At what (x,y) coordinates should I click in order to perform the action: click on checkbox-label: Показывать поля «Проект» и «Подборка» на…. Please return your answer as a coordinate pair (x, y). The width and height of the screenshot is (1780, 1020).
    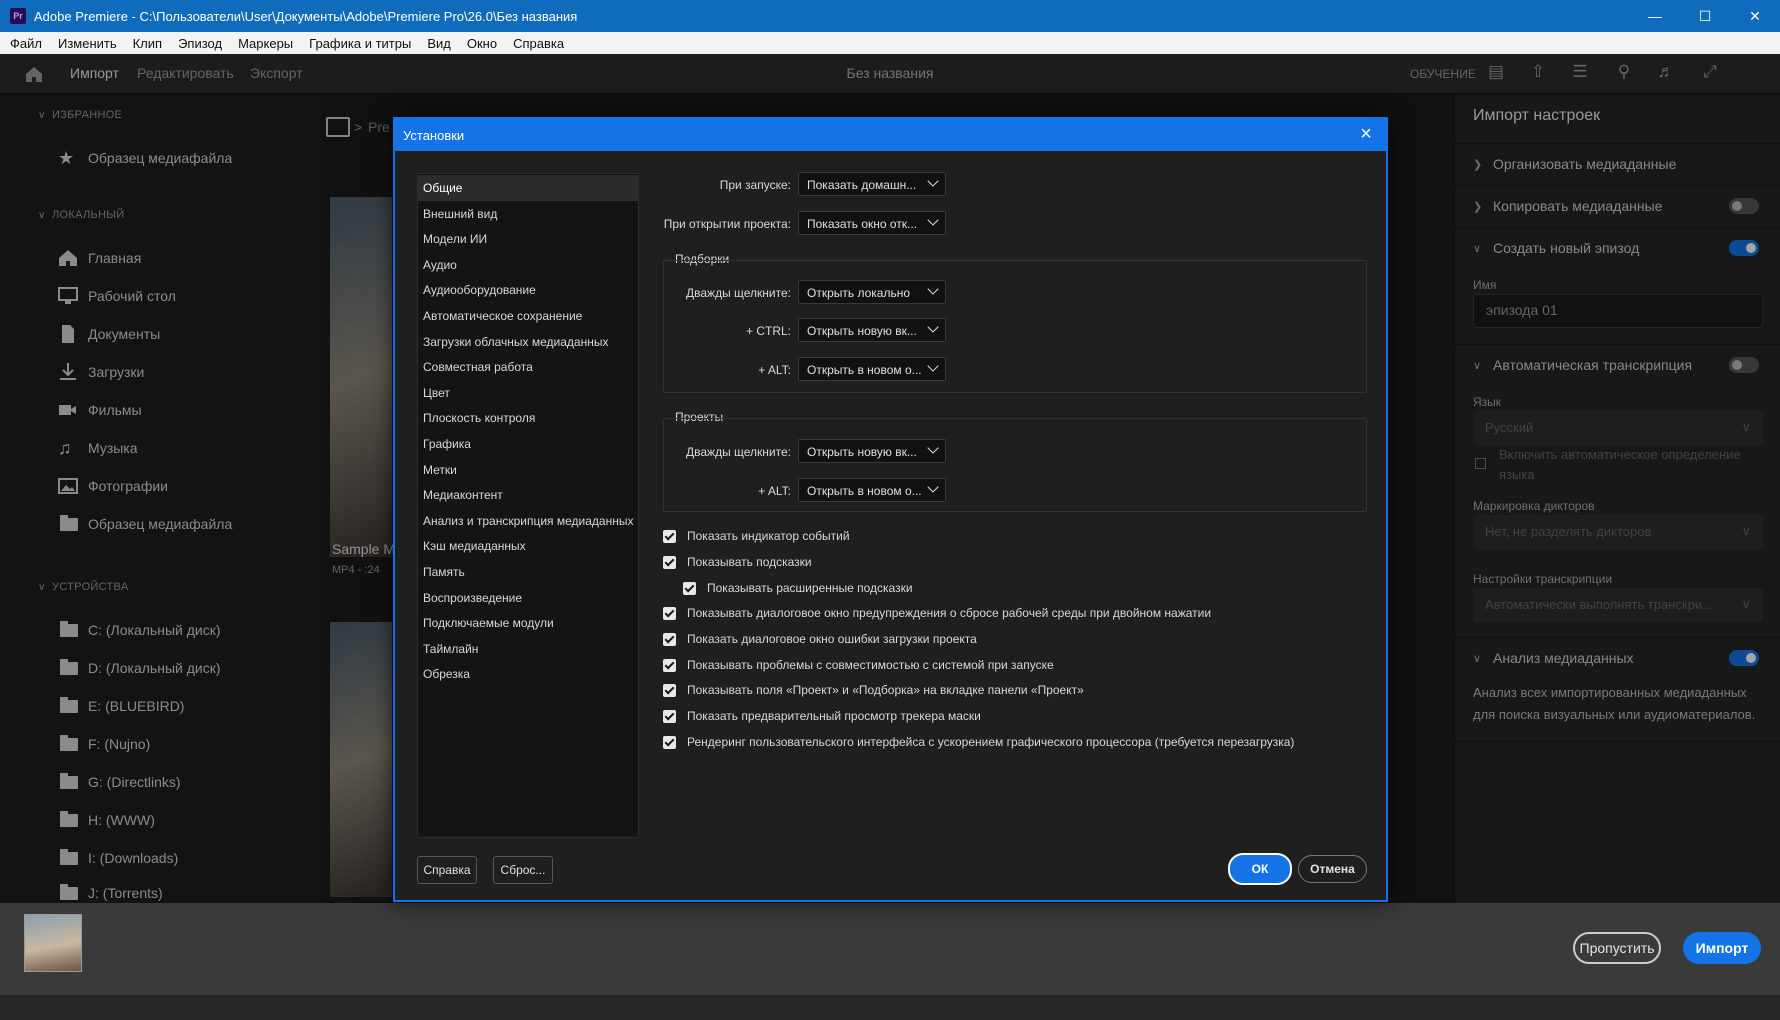
    Looking at the image, I should click on (885, 690).